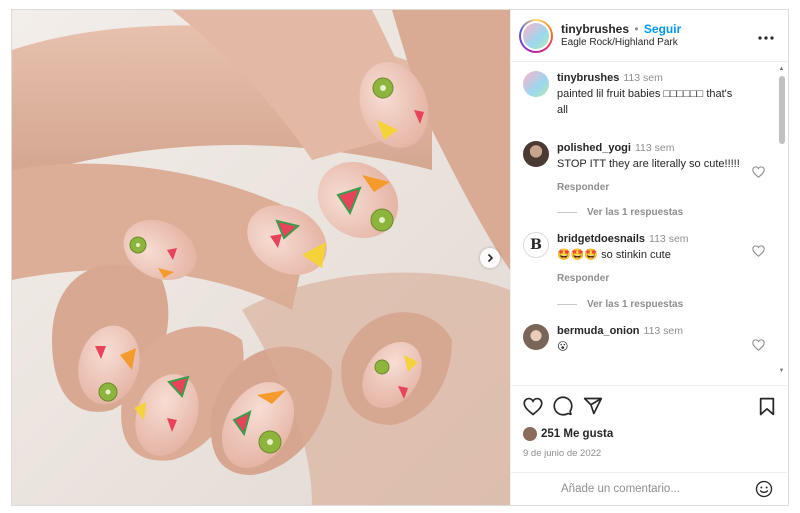 This screenshot has height=513, width=800. Describe the element at coordinates (588, 78) in the screenshot. I see `caption-username: tinybrushes` at that location.